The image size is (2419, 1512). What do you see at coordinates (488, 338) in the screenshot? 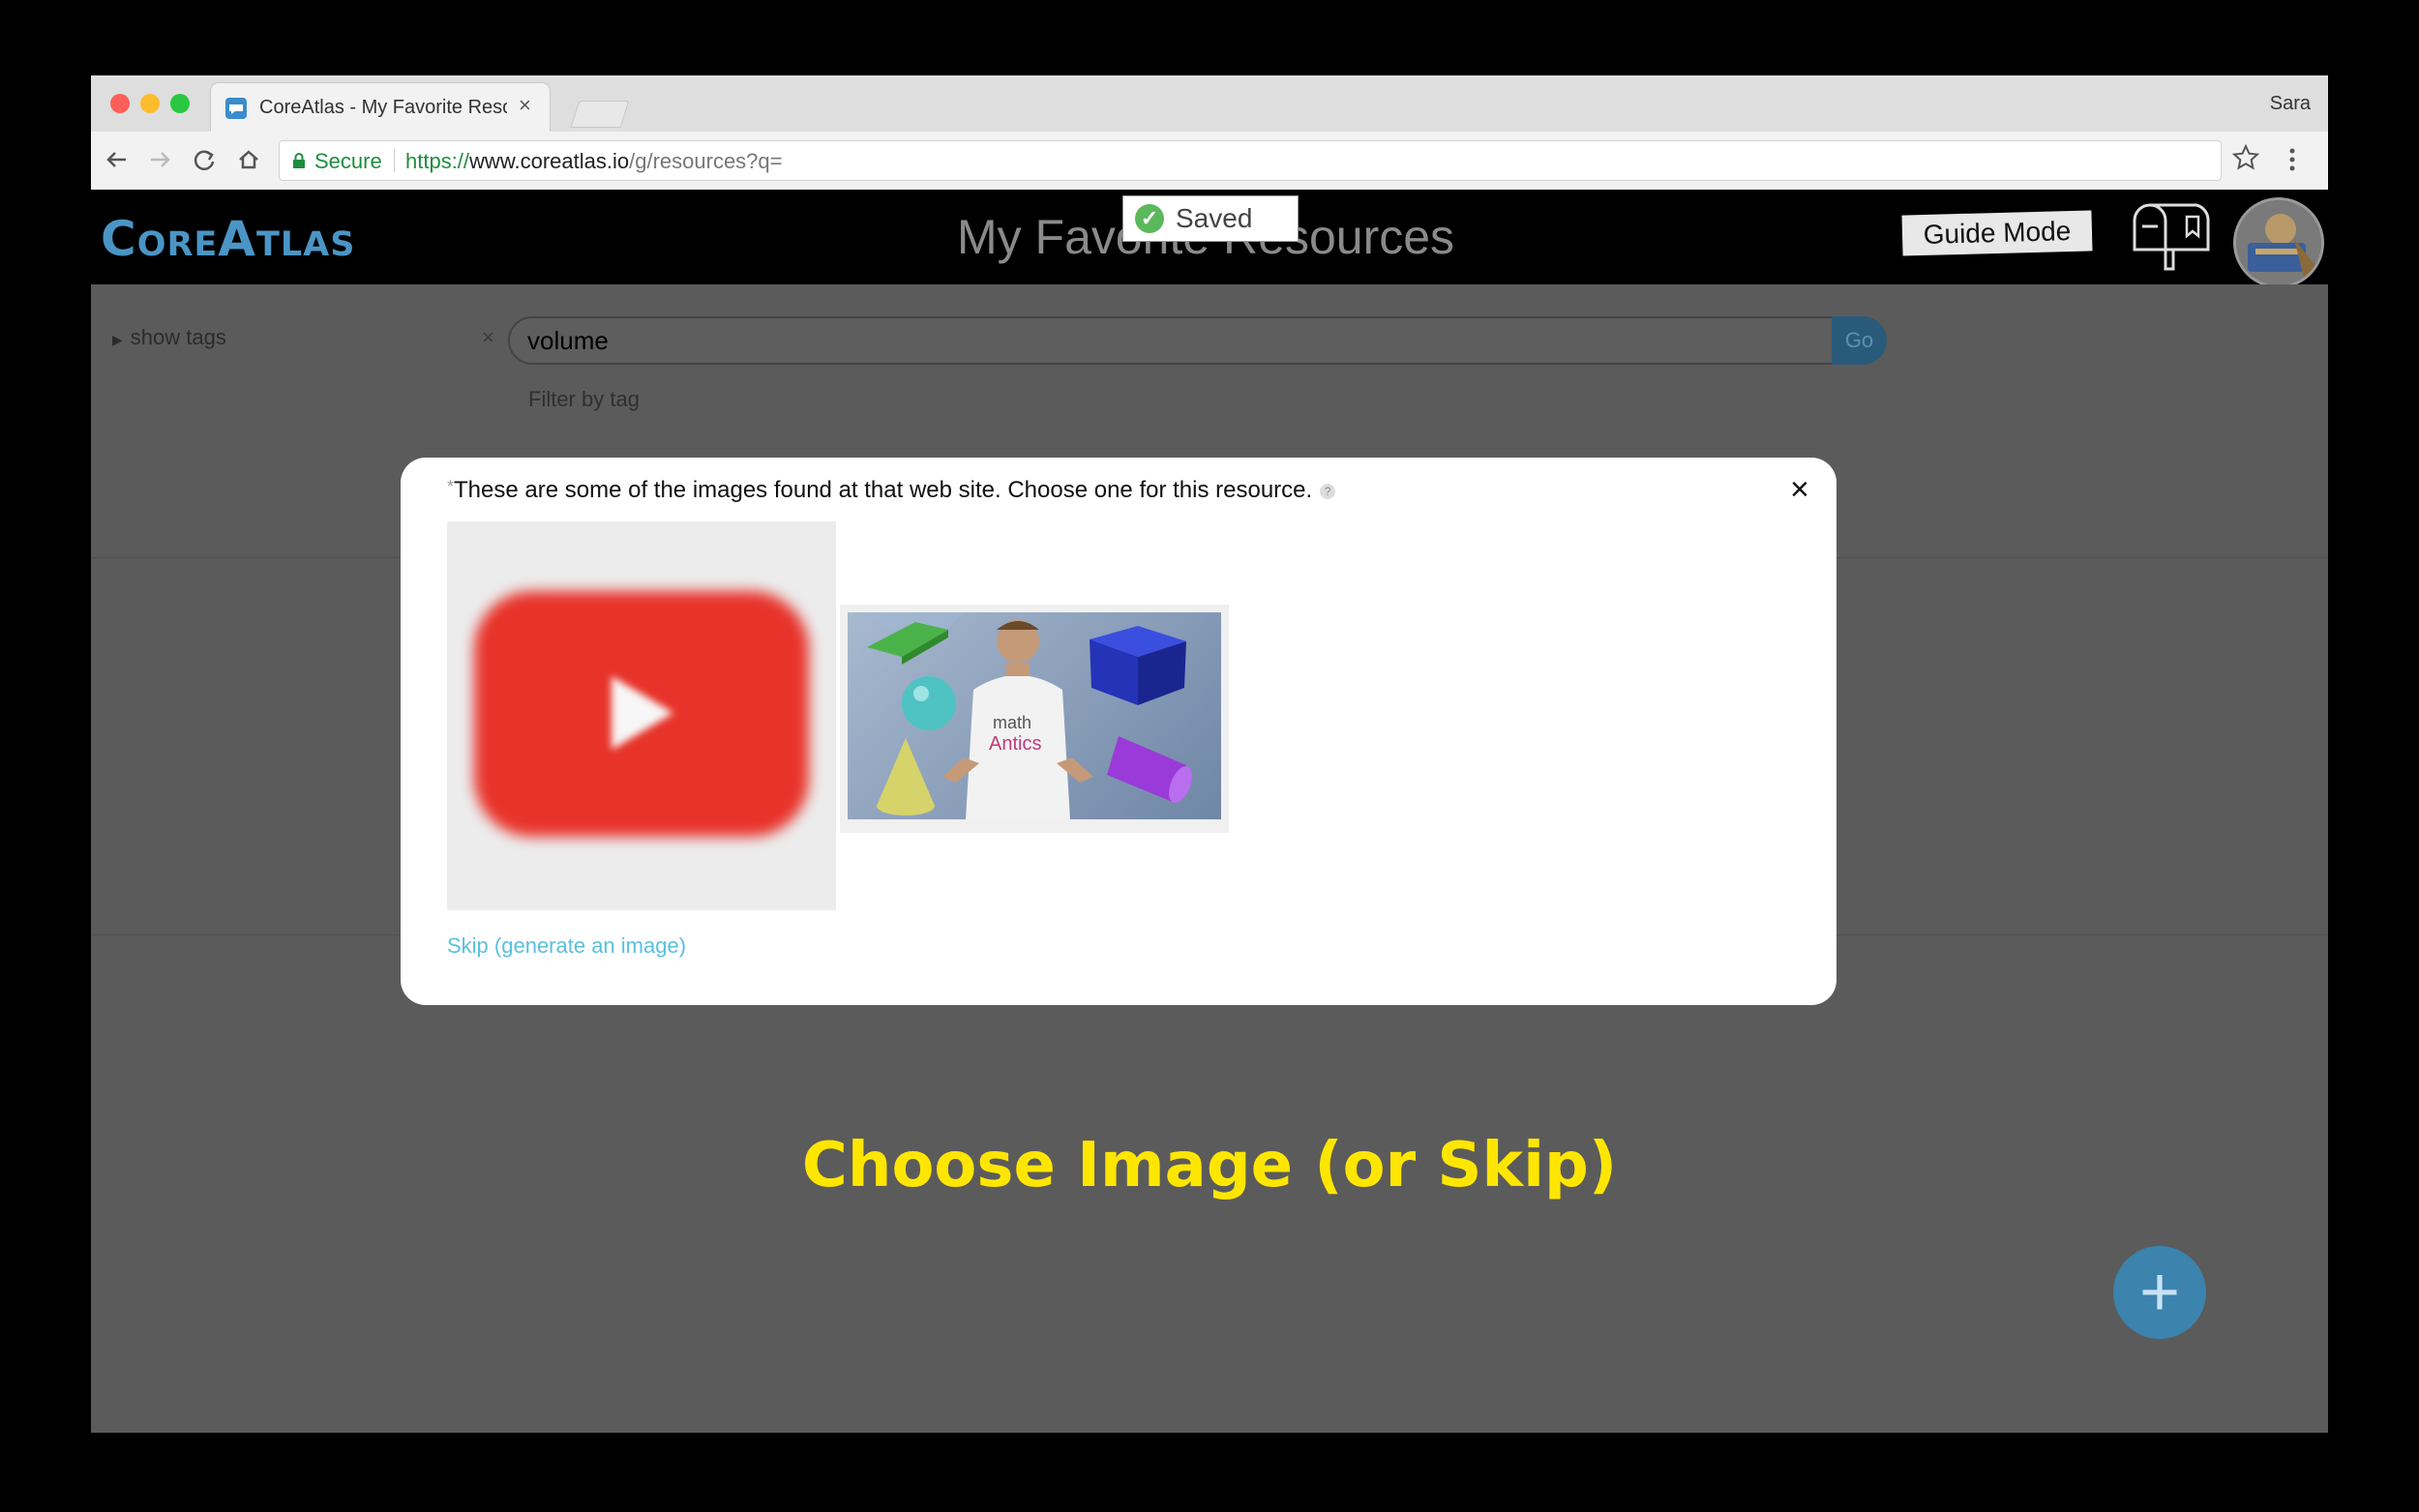
I see `clear-search-icon: ×` at bounding box center [488, 338].